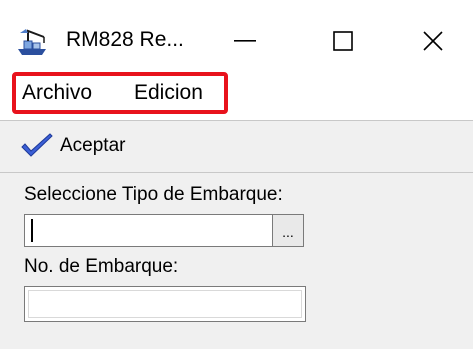 The width and height of the screenshot is (473, 349). What do you see at coordinates (168, 93) in the screenshot?
I see `menu-item-edicion: Edicion` at bounding box center [168, 93].